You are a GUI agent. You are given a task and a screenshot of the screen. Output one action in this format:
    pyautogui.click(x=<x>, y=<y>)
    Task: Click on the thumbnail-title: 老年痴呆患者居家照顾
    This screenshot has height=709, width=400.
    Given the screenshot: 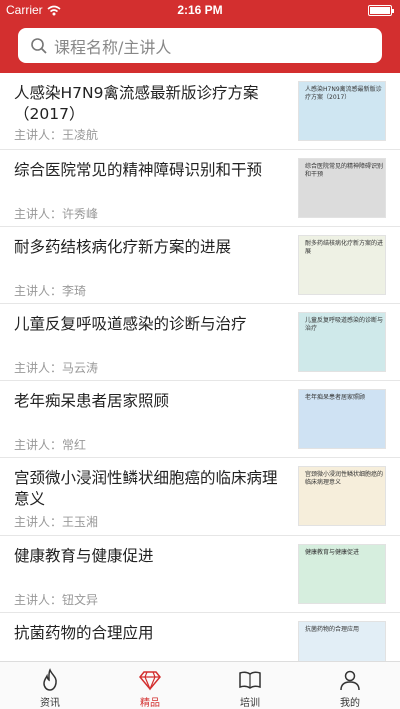 What is the action you would take?
    pyautogui.click(x=335, y=397)
    